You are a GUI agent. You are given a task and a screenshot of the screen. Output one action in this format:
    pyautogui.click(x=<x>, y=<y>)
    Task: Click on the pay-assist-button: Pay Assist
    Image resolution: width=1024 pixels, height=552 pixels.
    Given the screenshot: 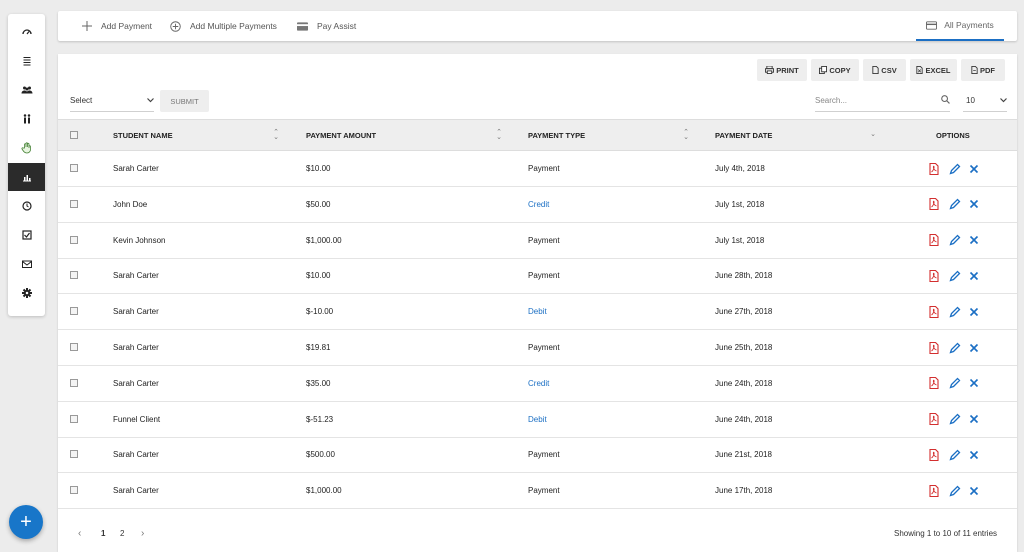 What is the action you would take?
    pyautogui.click(x=326, y=26)
    